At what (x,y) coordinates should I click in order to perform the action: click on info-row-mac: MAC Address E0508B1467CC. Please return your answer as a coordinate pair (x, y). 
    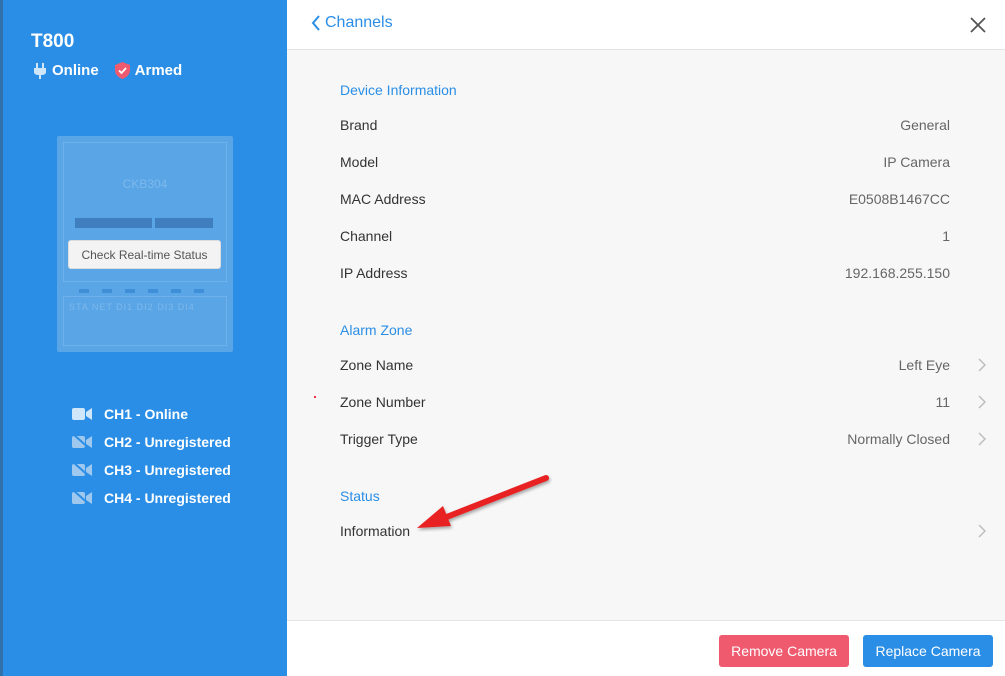
    Looking at the image, I should click on (645, 199).